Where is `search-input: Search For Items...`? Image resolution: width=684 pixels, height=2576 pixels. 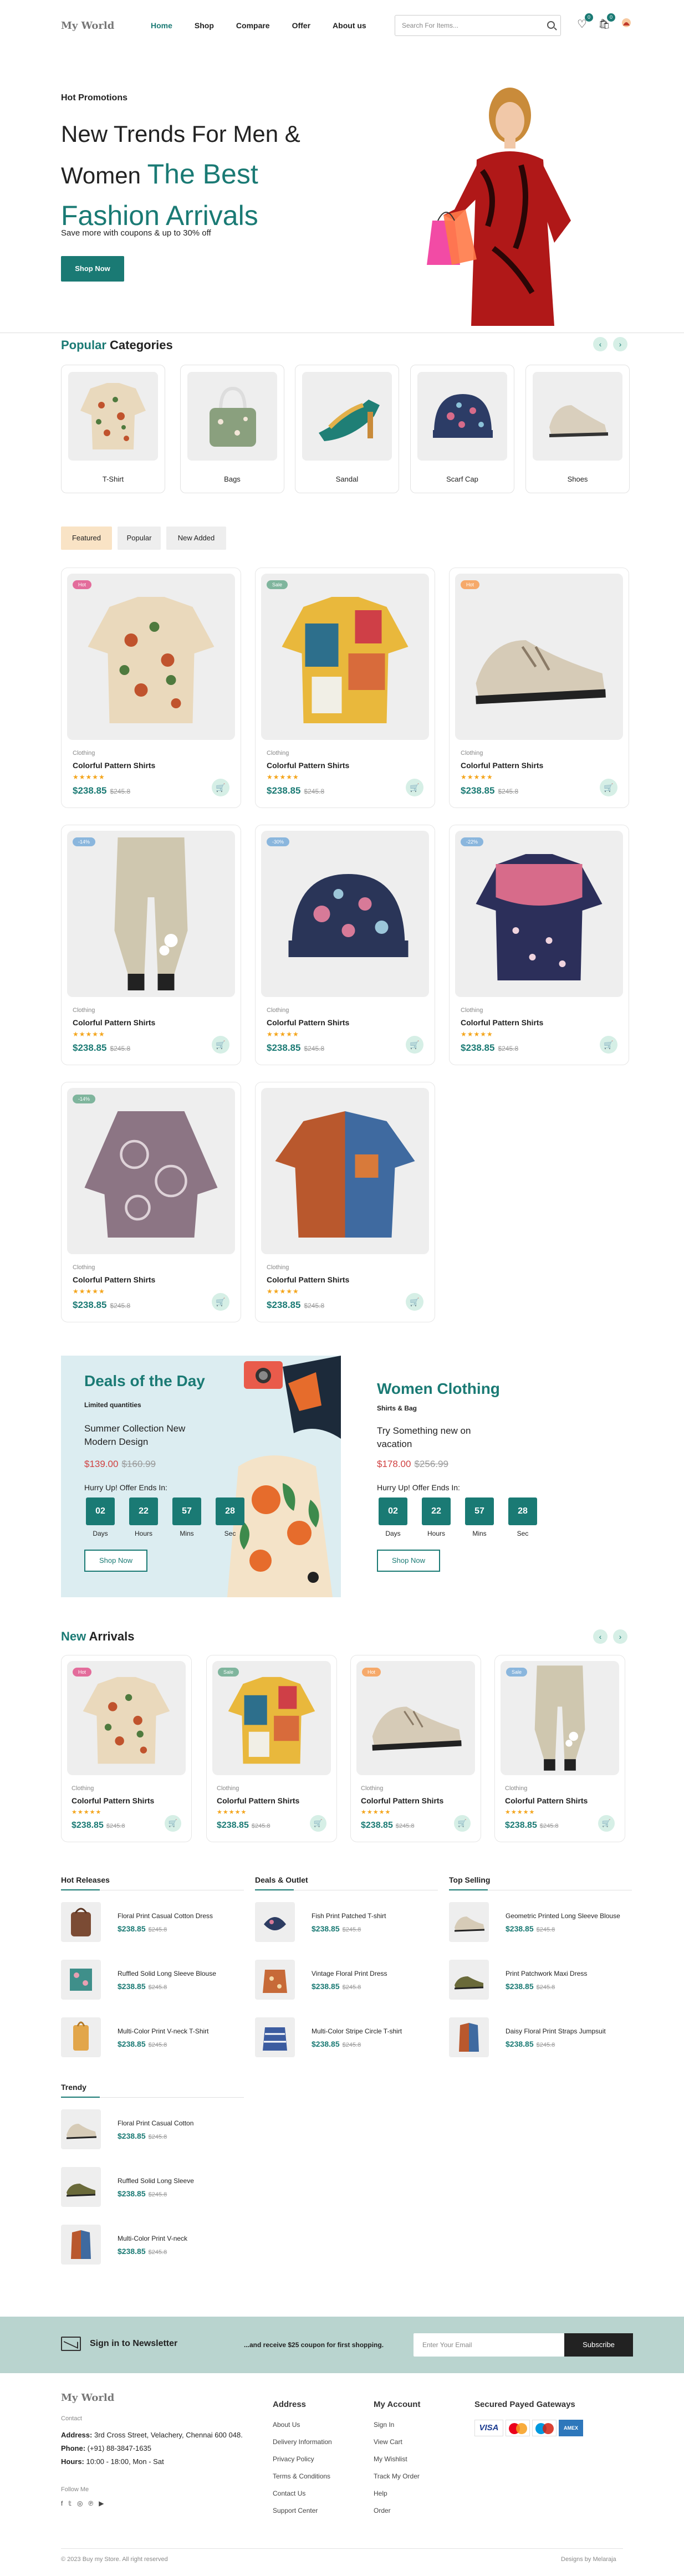 search-input: Search For Items... is located at coordinates (478, 25).